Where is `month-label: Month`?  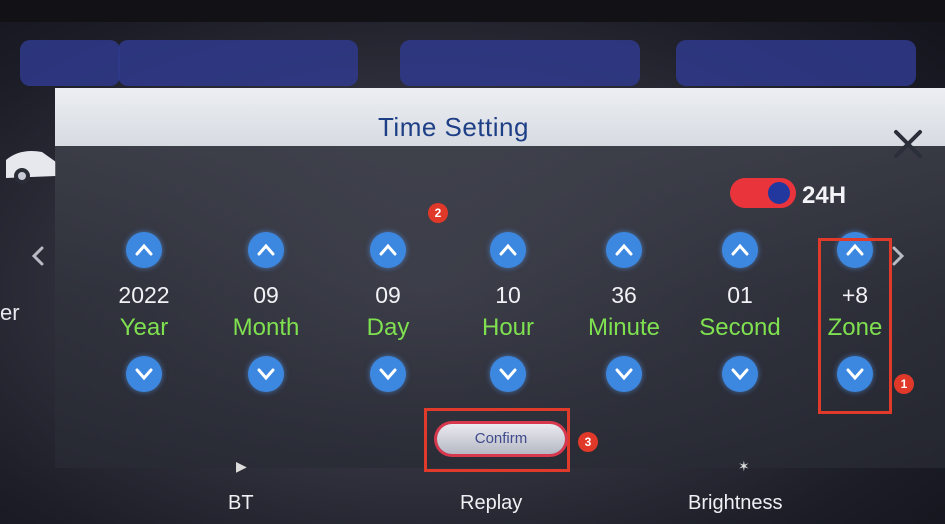
month-label: Month is located at coordinates (266, 327).